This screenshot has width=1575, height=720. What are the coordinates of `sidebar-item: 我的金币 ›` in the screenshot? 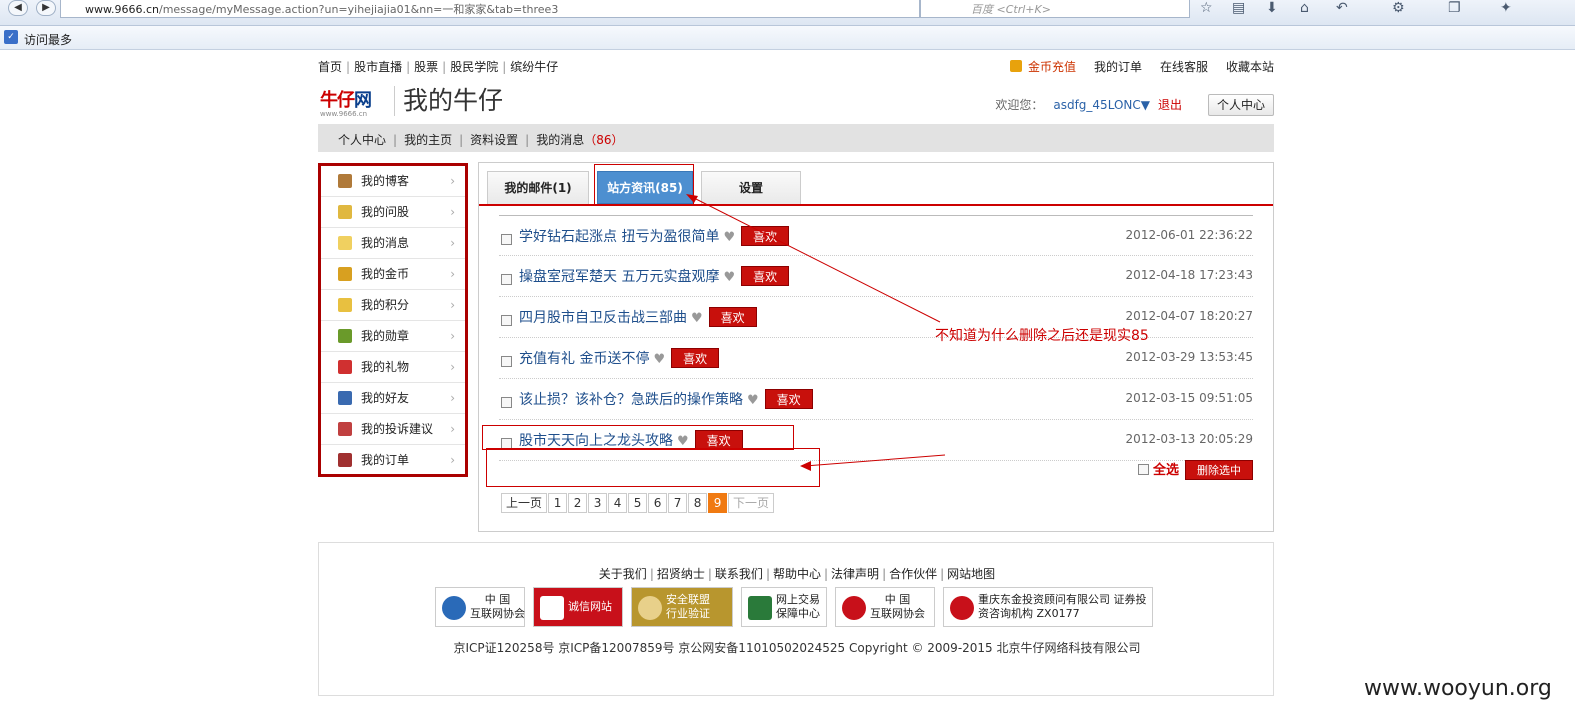 It's located at (393, 274).